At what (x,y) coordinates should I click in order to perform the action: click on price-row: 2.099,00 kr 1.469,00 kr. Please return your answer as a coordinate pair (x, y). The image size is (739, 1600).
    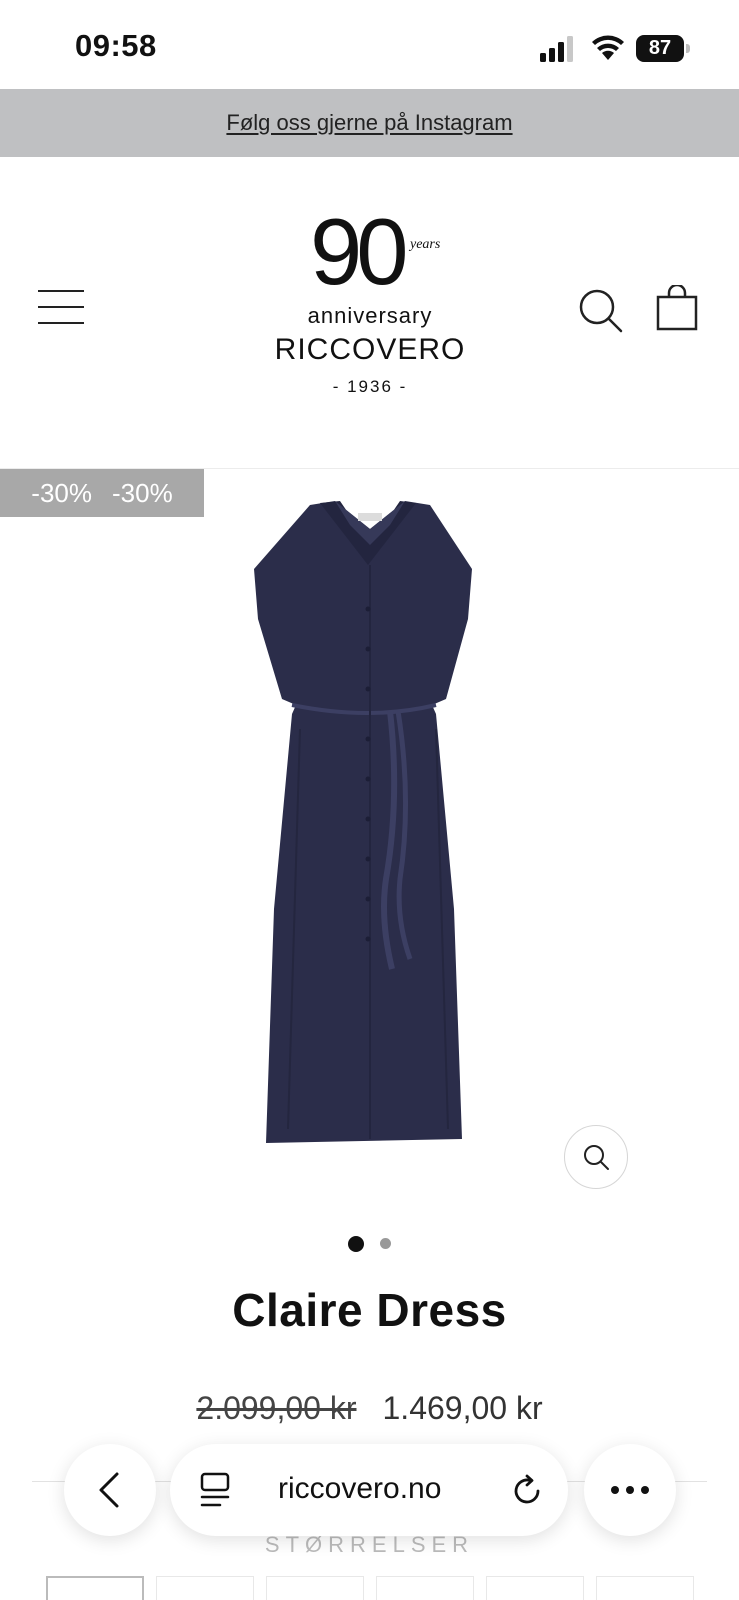
    Looking at the image, I should click on (369, 1408).